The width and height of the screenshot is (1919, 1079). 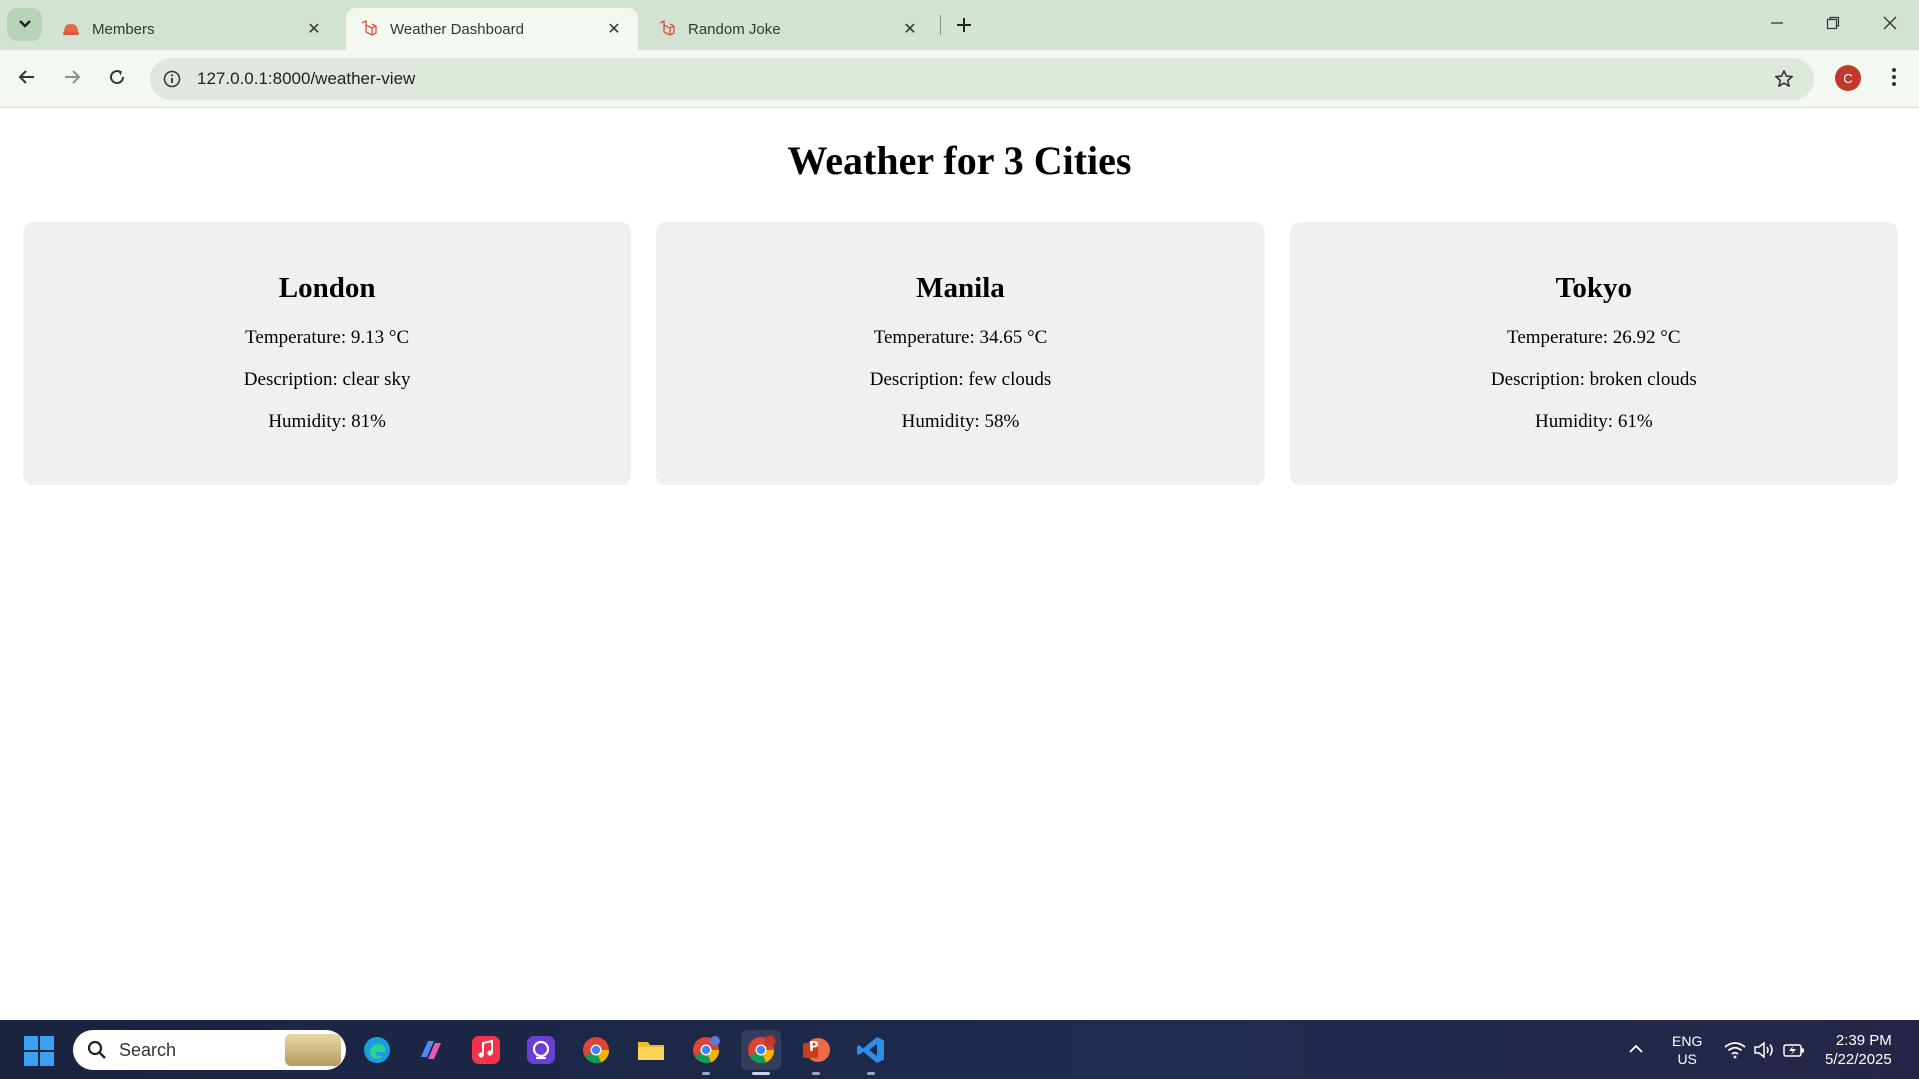 What do you see at coordinates (596, 1050) in the screenshot?
I see `chrome-icon` at bounding box center [596, 1050].